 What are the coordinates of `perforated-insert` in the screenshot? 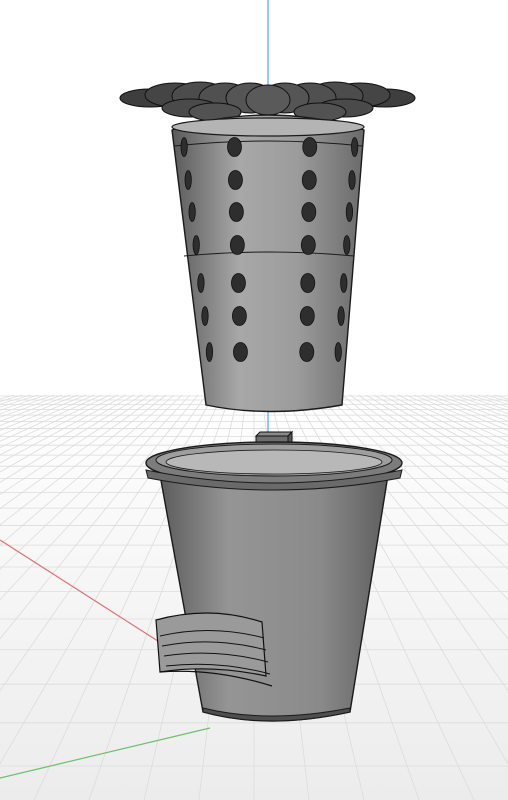 It's located at (268, 263).